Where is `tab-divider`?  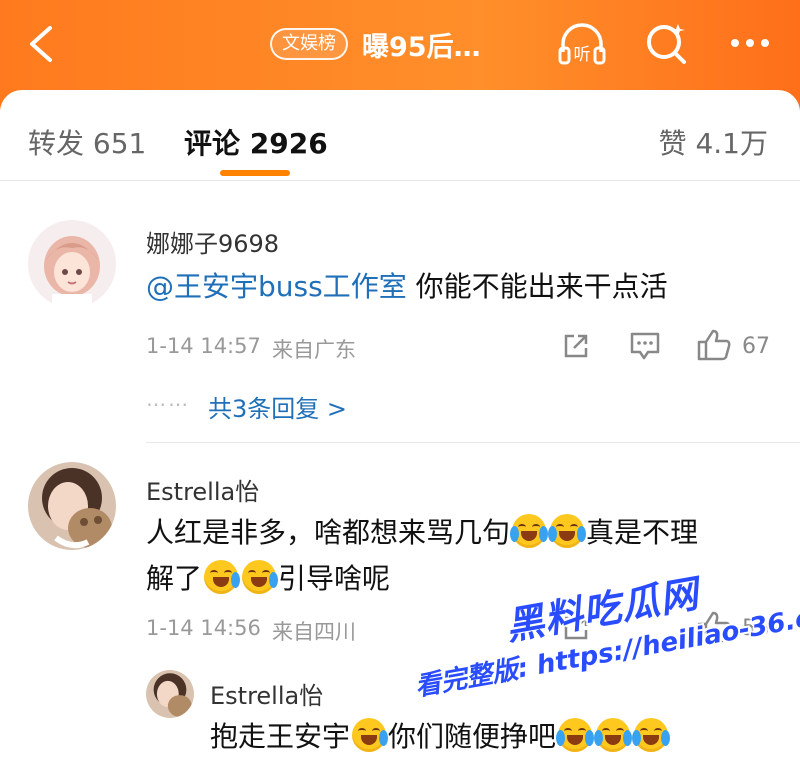 tab-divider is located at coordinates (400, 180).